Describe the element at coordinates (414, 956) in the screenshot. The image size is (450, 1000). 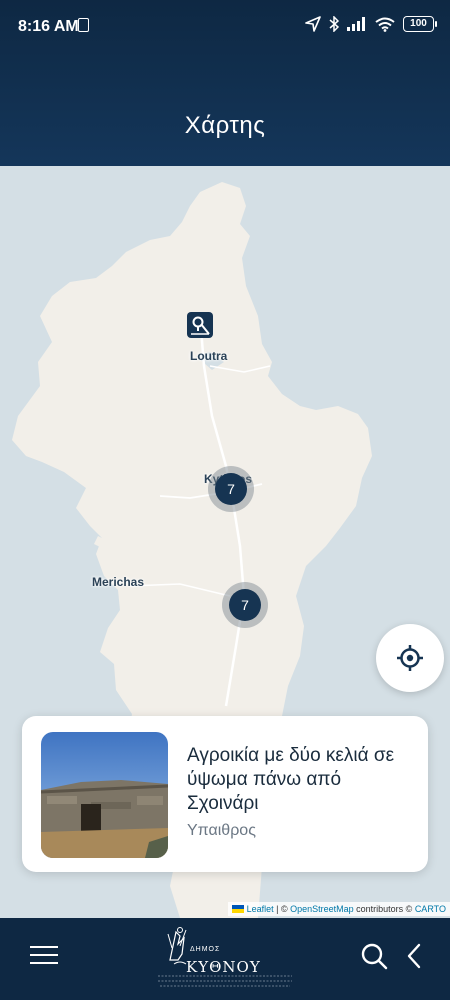
I see `back-chevron-icon` at that location.